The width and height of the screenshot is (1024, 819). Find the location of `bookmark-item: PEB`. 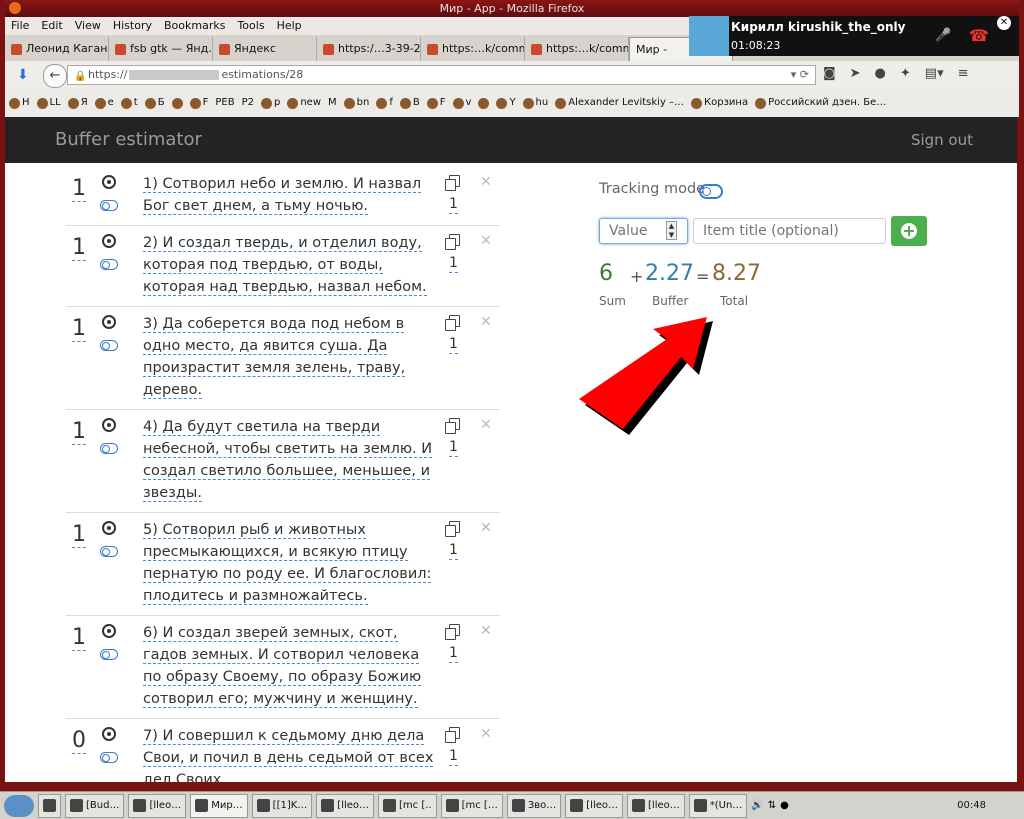

bookmark-item: PEB is located at coordinates (224, 103).